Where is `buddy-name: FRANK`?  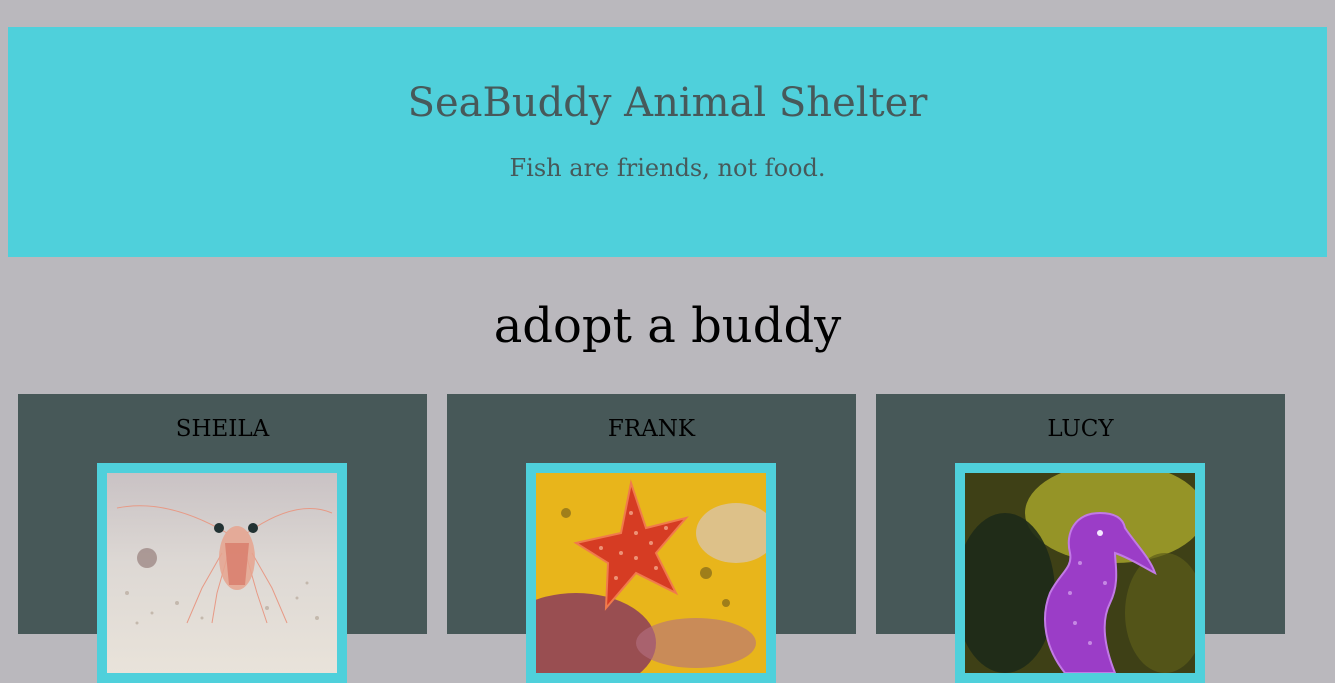
buddy-name: FRANK is located at coordinates (651, 429).